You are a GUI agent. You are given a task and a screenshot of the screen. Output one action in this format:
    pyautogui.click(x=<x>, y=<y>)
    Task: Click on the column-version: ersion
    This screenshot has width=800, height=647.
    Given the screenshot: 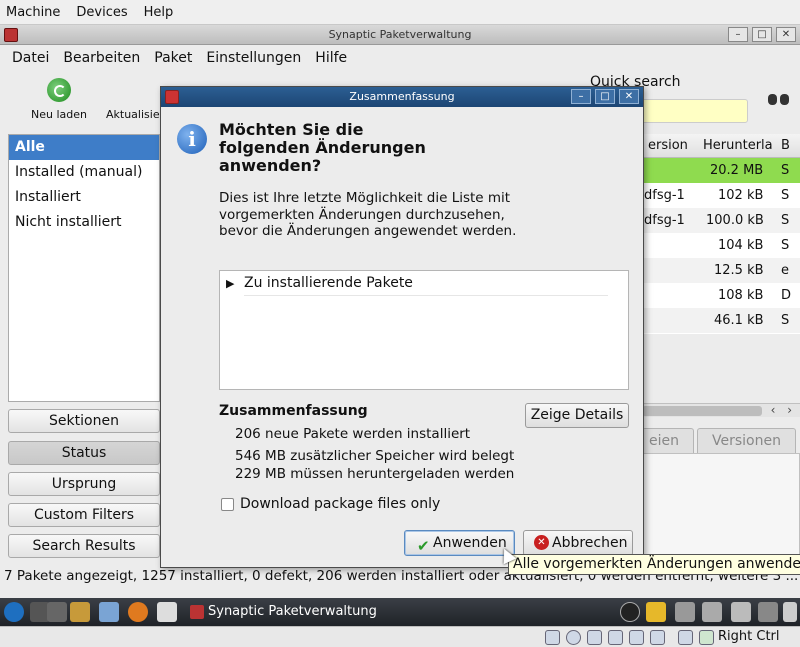 What is the action you would take?
    pyautogui.click(x=668, y=145)
    